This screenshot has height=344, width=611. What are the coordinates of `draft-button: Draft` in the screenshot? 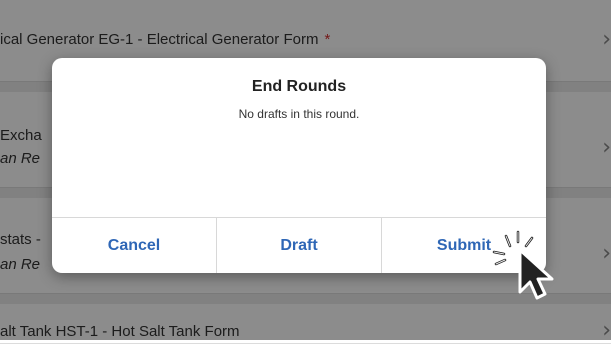 It's located at (298, 245).